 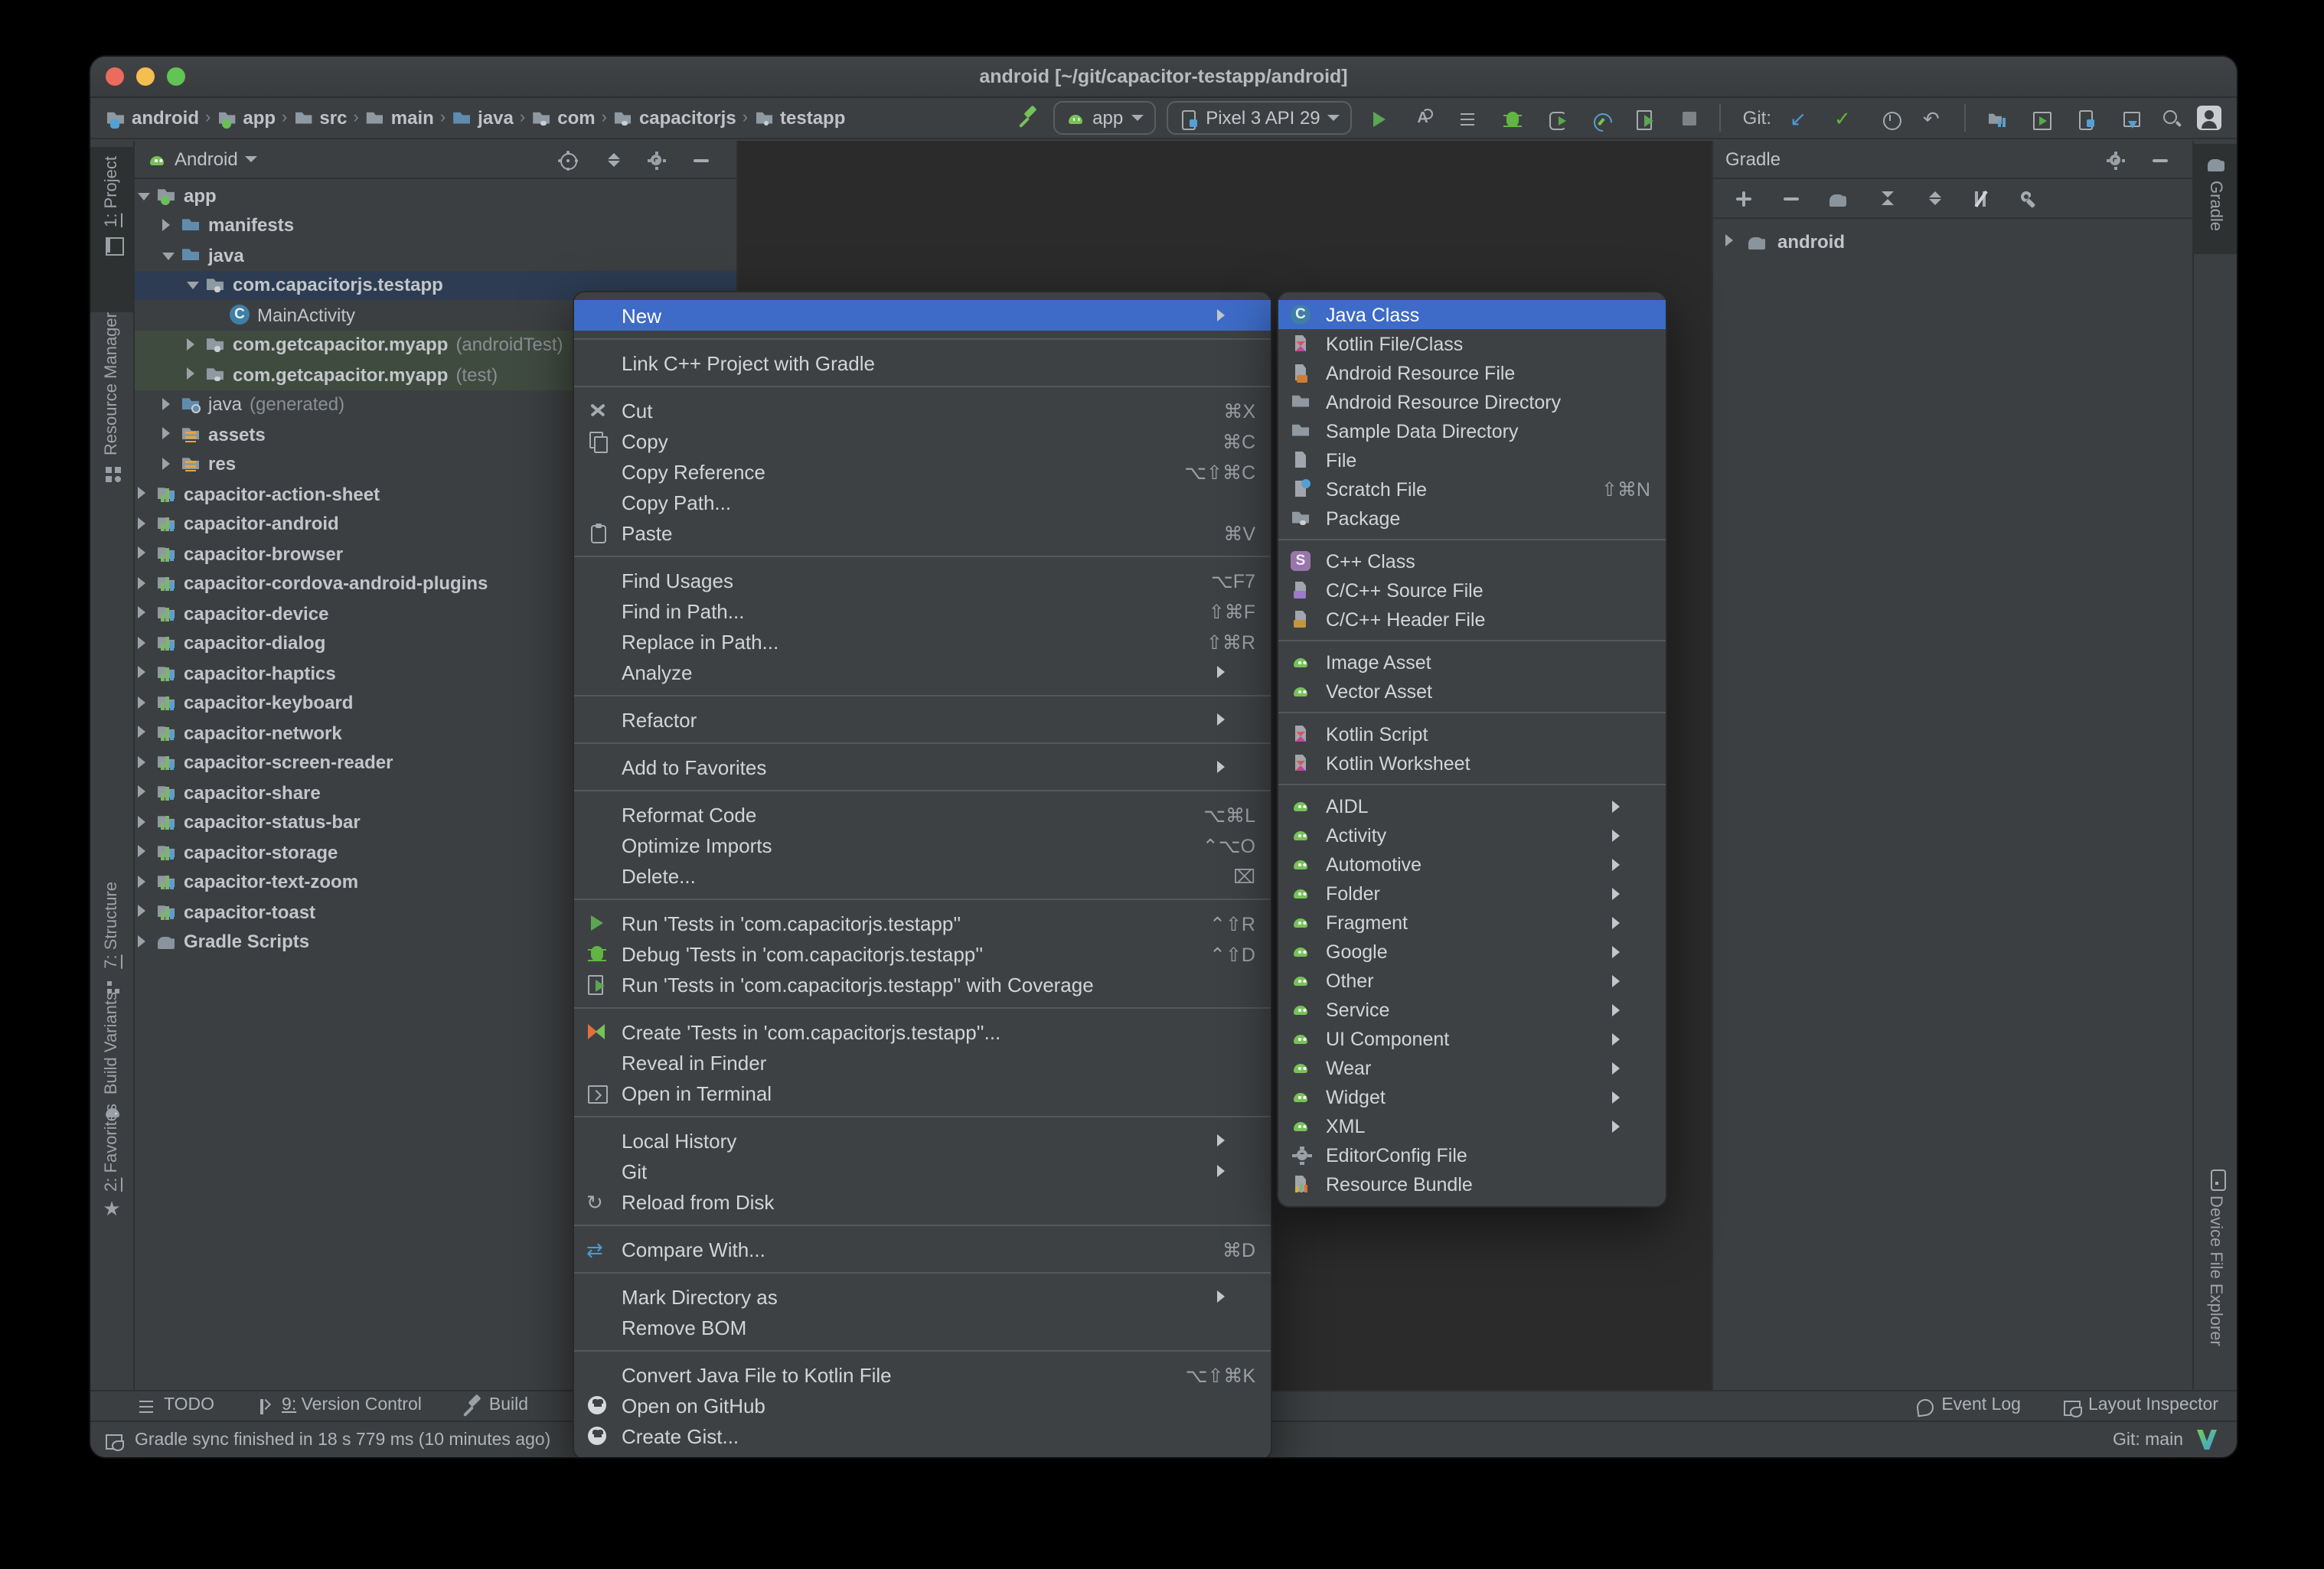 What do you see at coordinates (1472, 314) in the screenshot?
I see `menu-item-java-class: Java Class` at bounding box center [1472, 314].